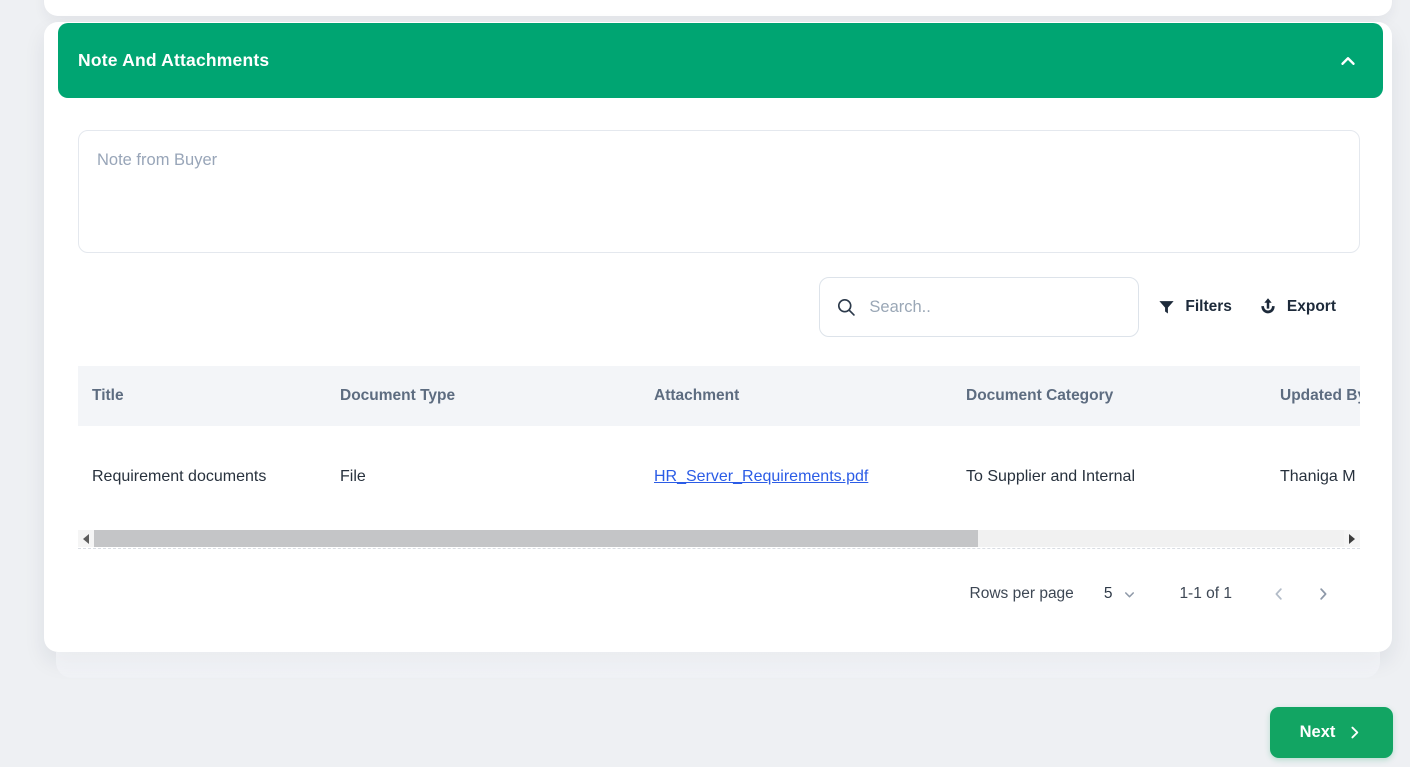 Image resolution: width=1410 pixels, height=767 pixels. Describe the element at coordinates (174, 60) in the screenshot. I see `section-title: Note And Attachments` at that location.